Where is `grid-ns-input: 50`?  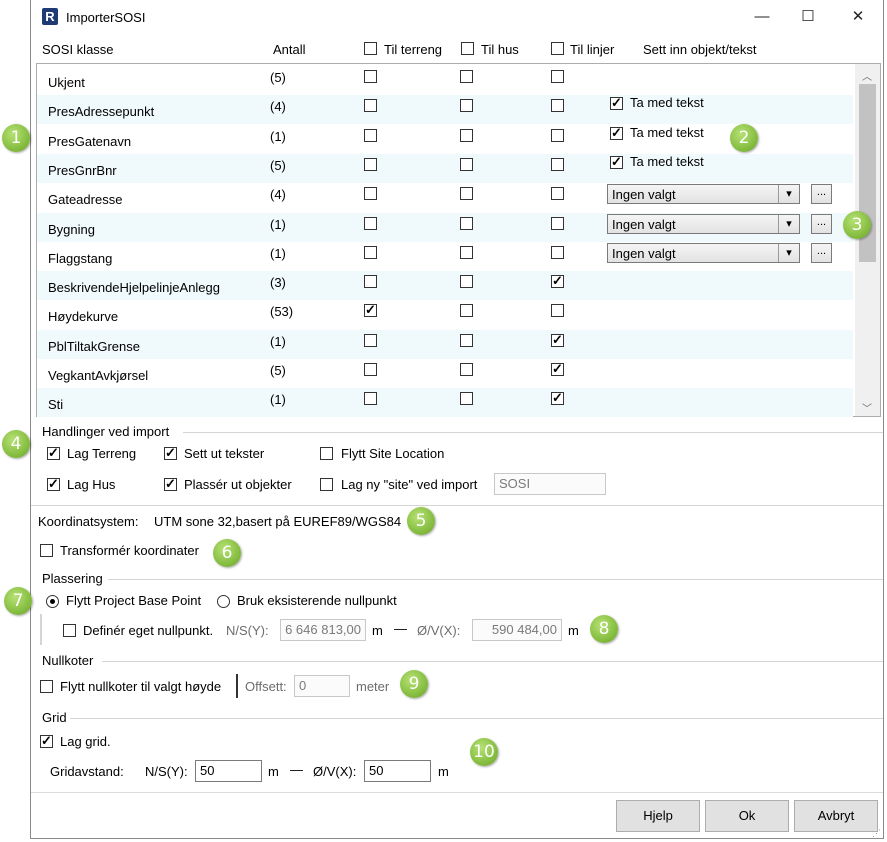 grid-ns-input: 50 is located at coordinates (228, 771).